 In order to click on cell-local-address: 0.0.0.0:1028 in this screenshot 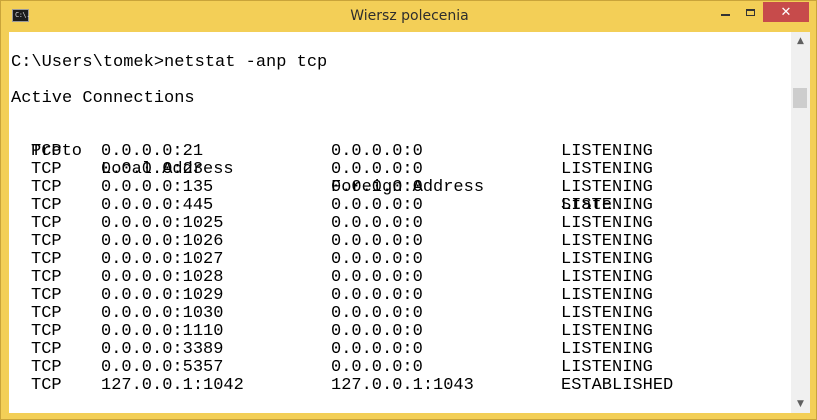, I will do `click(162, 277)`.